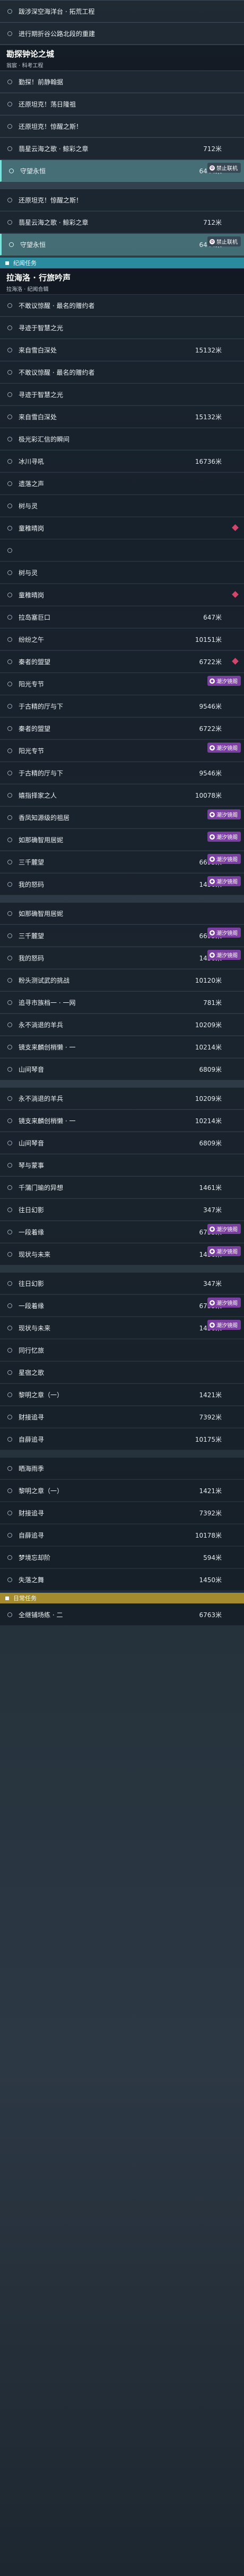 The height and width of the screenshot is (2576, 244). I want to click on quest-row: 失落之舞 1450米, so click(122, 1580).